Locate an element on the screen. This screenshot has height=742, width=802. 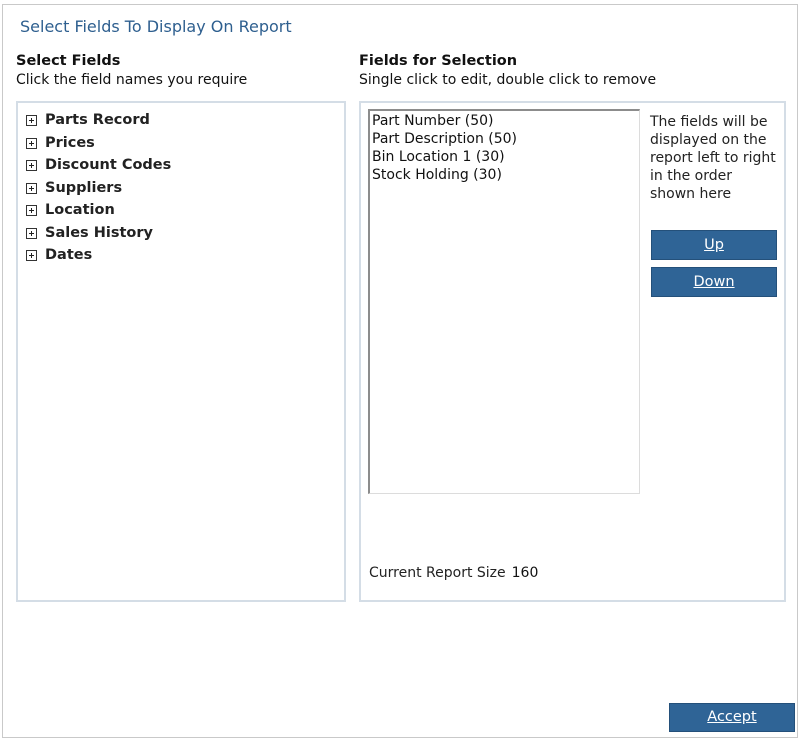
tree-item-sales-history: Sales History is located at coordinates (89, 233).